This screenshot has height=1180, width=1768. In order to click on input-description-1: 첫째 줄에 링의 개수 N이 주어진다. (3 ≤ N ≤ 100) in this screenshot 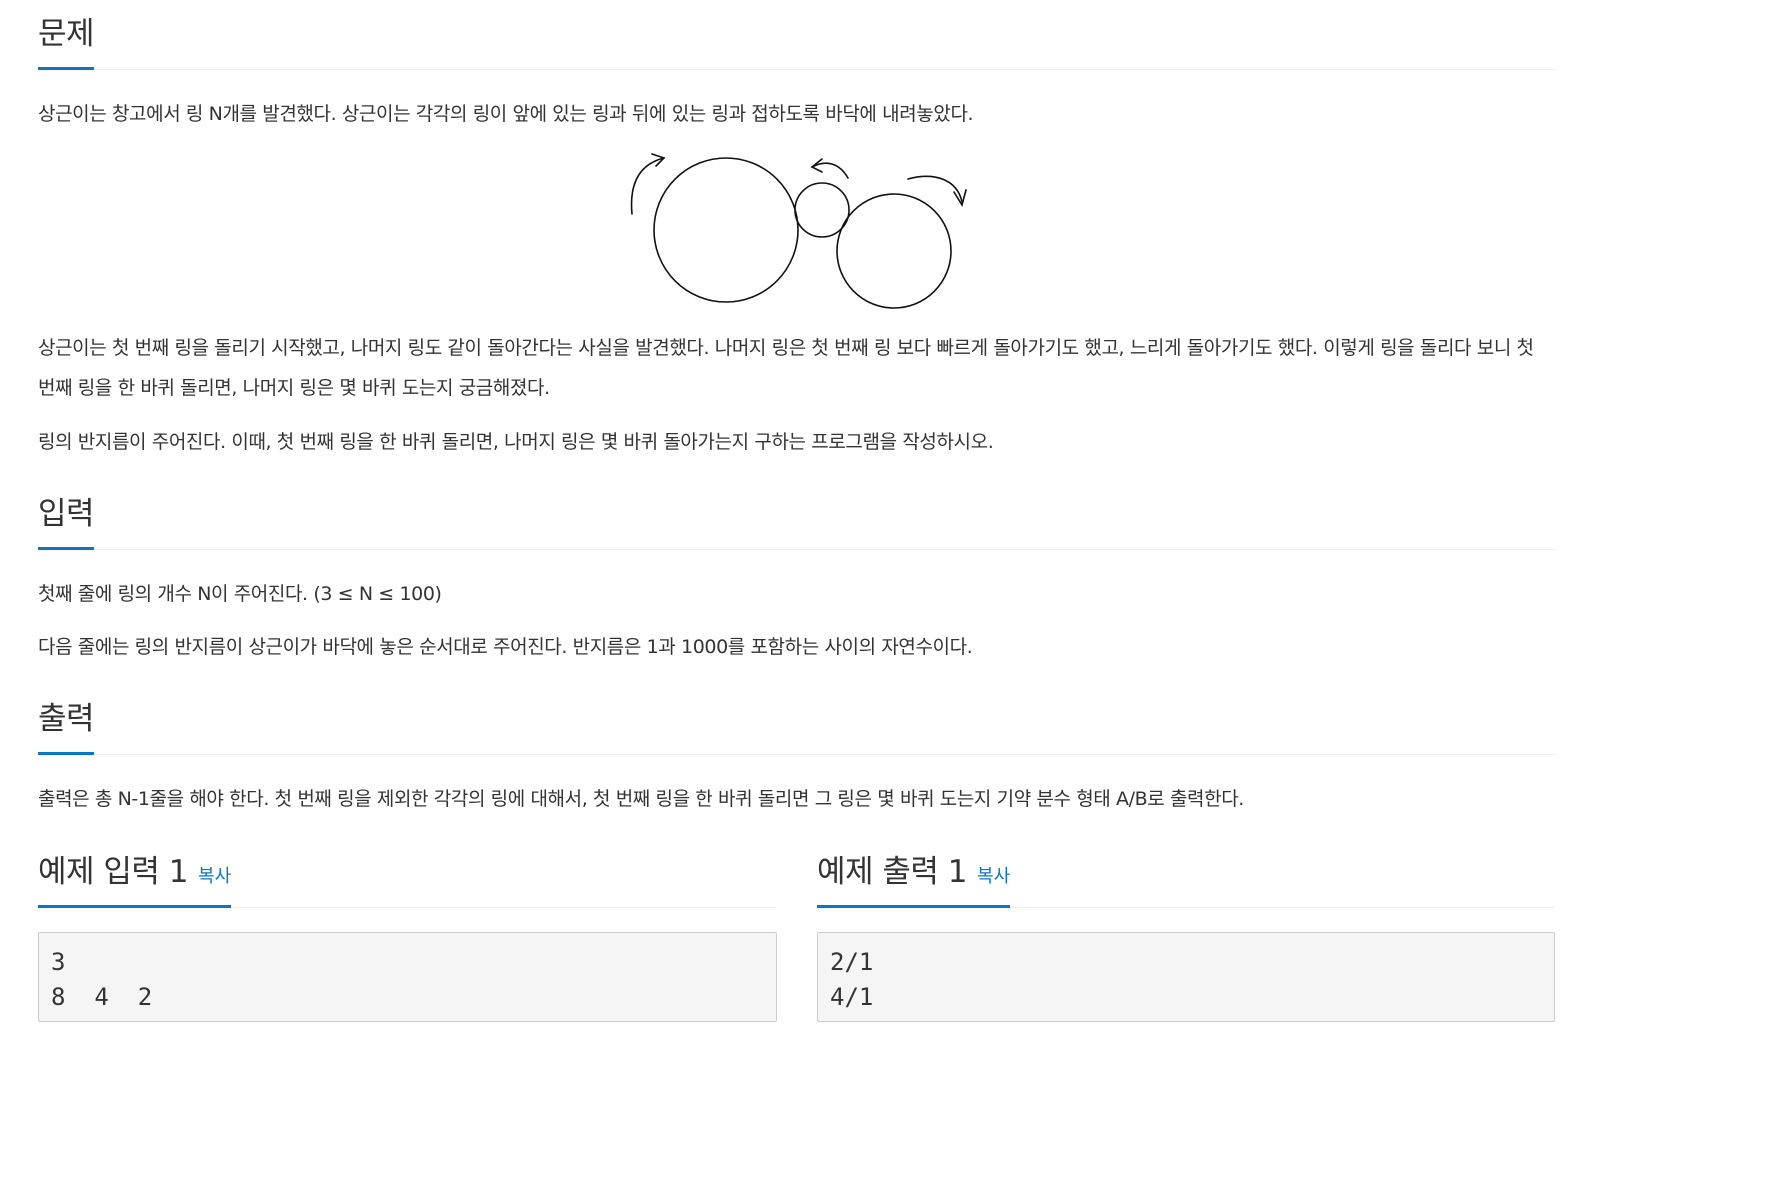, I will do `click(240, 594)`.